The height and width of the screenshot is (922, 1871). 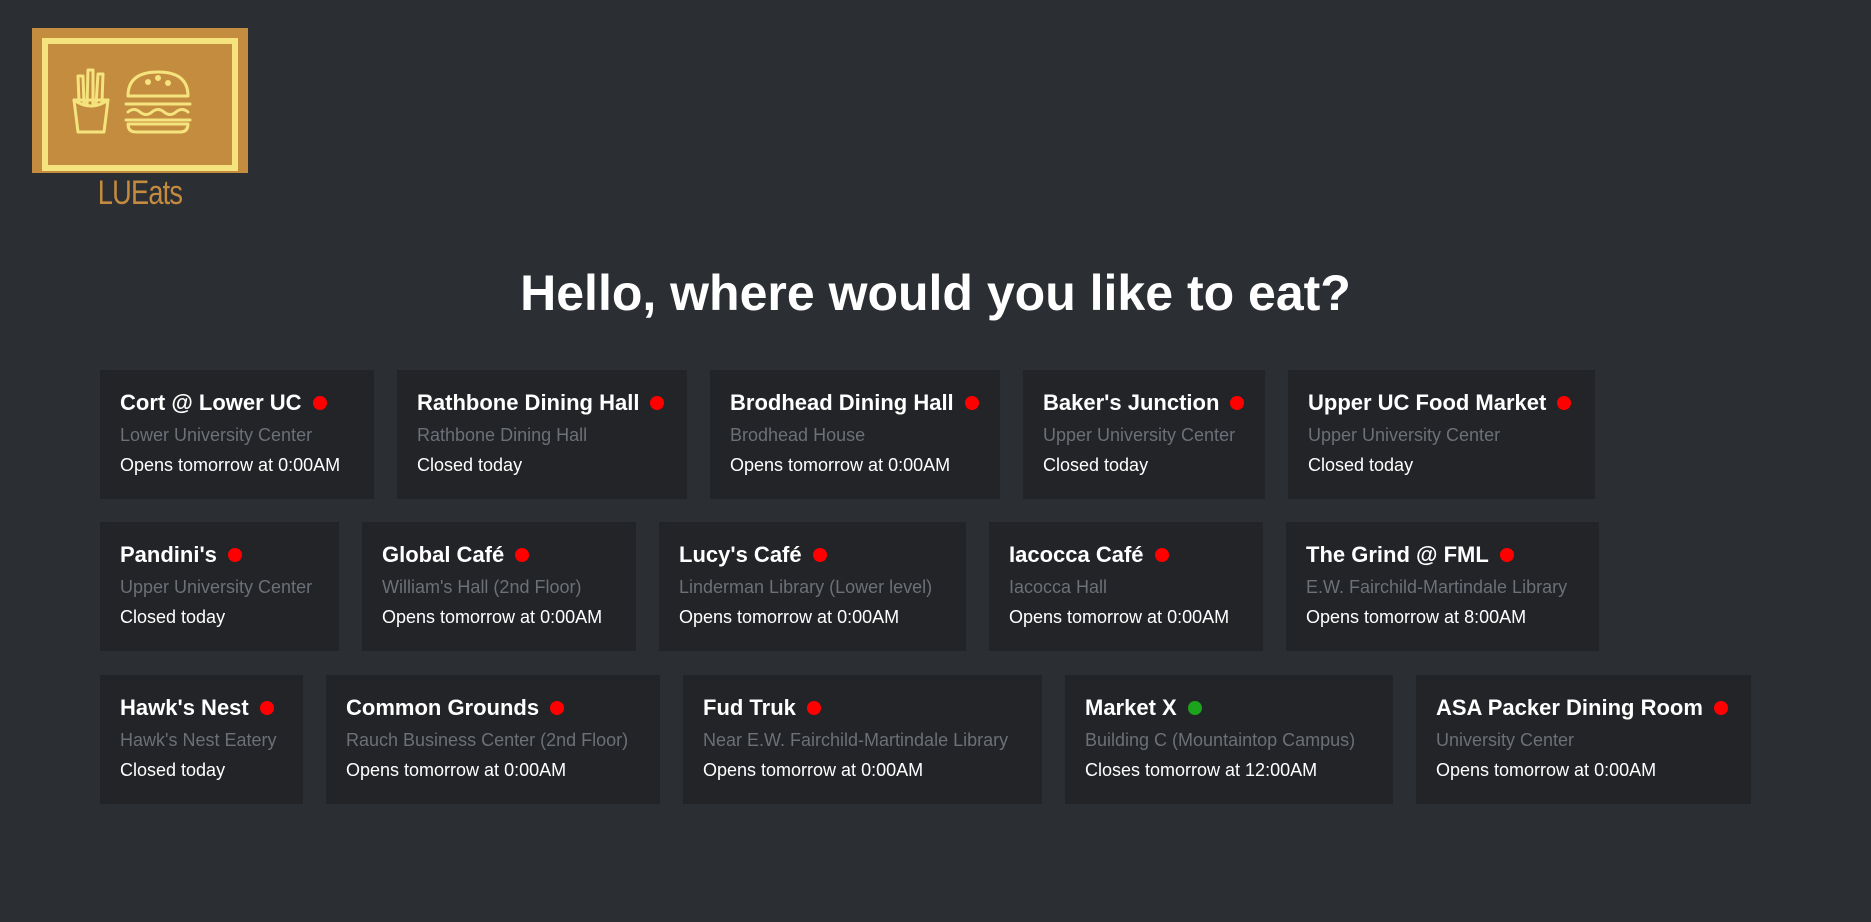 I want to click on card-title-row: ASA Packer Dining Room, so click(x=1583, y=708).